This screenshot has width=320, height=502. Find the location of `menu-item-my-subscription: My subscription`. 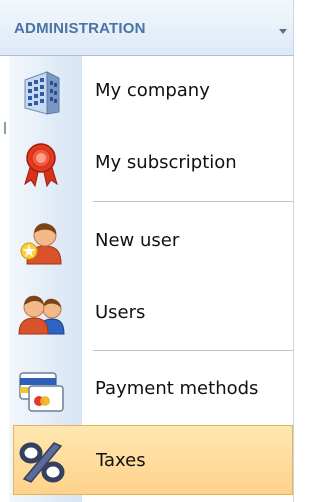

menu-item-my-subscription: My subscription is located at coordinates (151, 163).